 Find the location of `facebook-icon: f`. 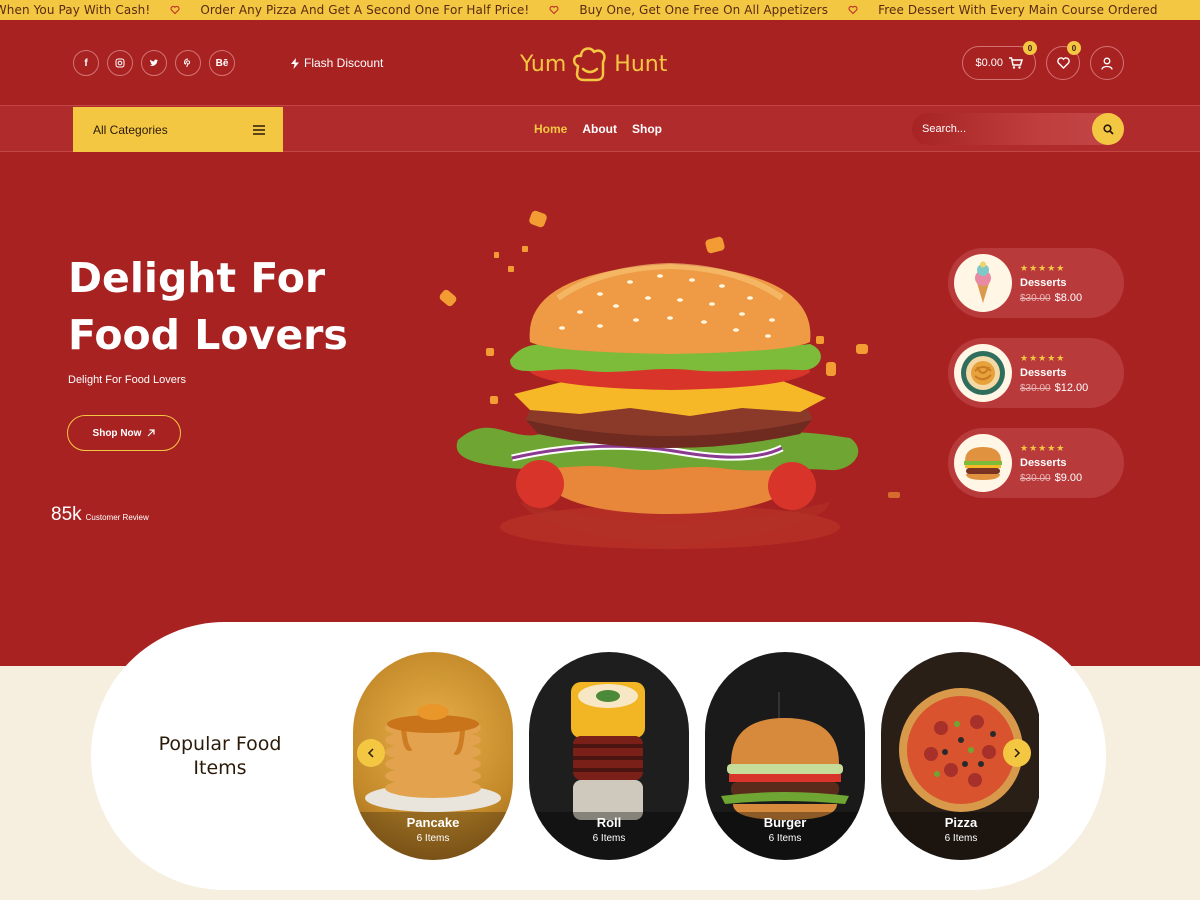

facebook-icon: f is located at coordinates (86, 63).